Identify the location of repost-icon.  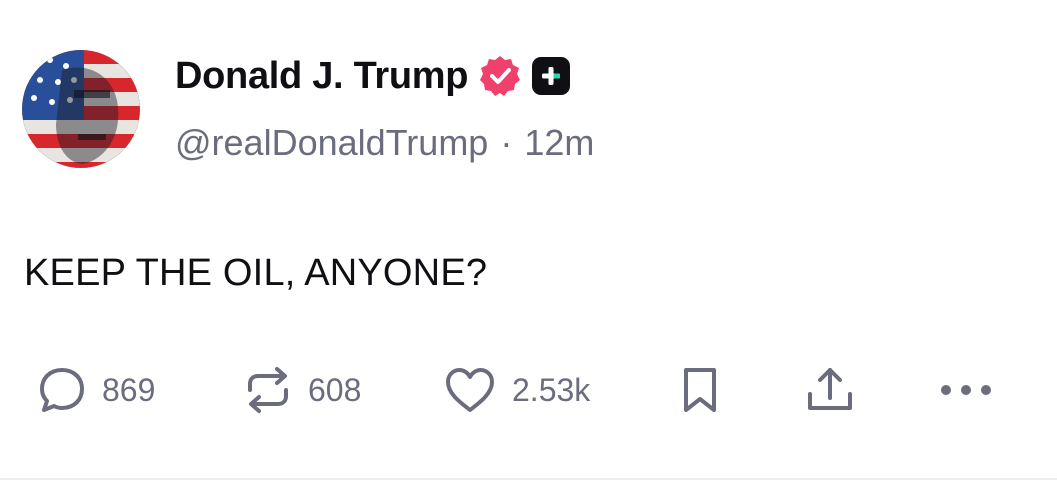
(268, 390).